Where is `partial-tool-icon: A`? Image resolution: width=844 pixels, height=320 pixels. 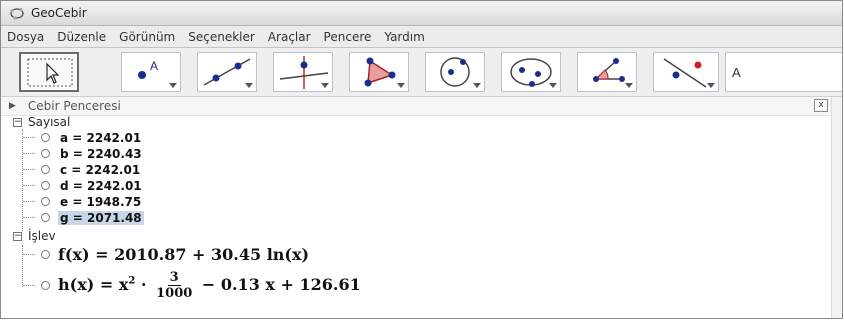
partial-tool-icon: A is located at coordinates (736, 72).